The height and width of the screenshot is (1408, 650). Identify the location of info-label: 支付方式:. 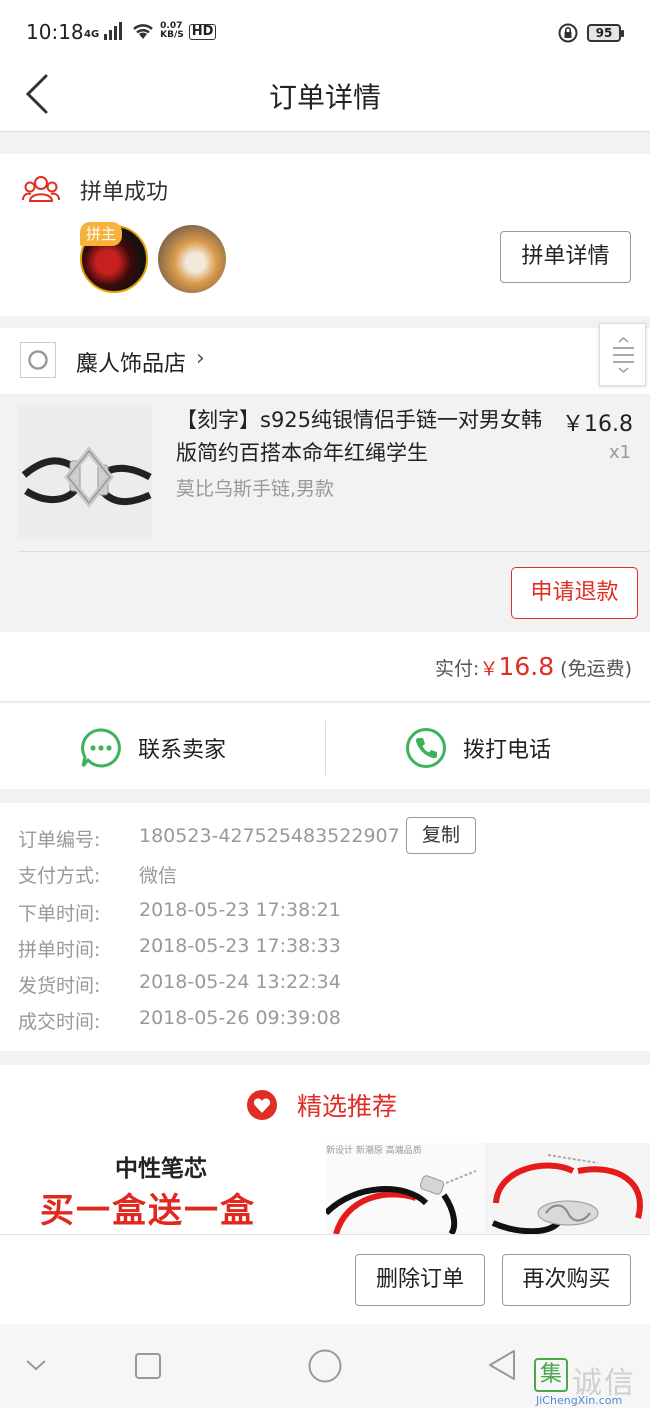
(59, 876).